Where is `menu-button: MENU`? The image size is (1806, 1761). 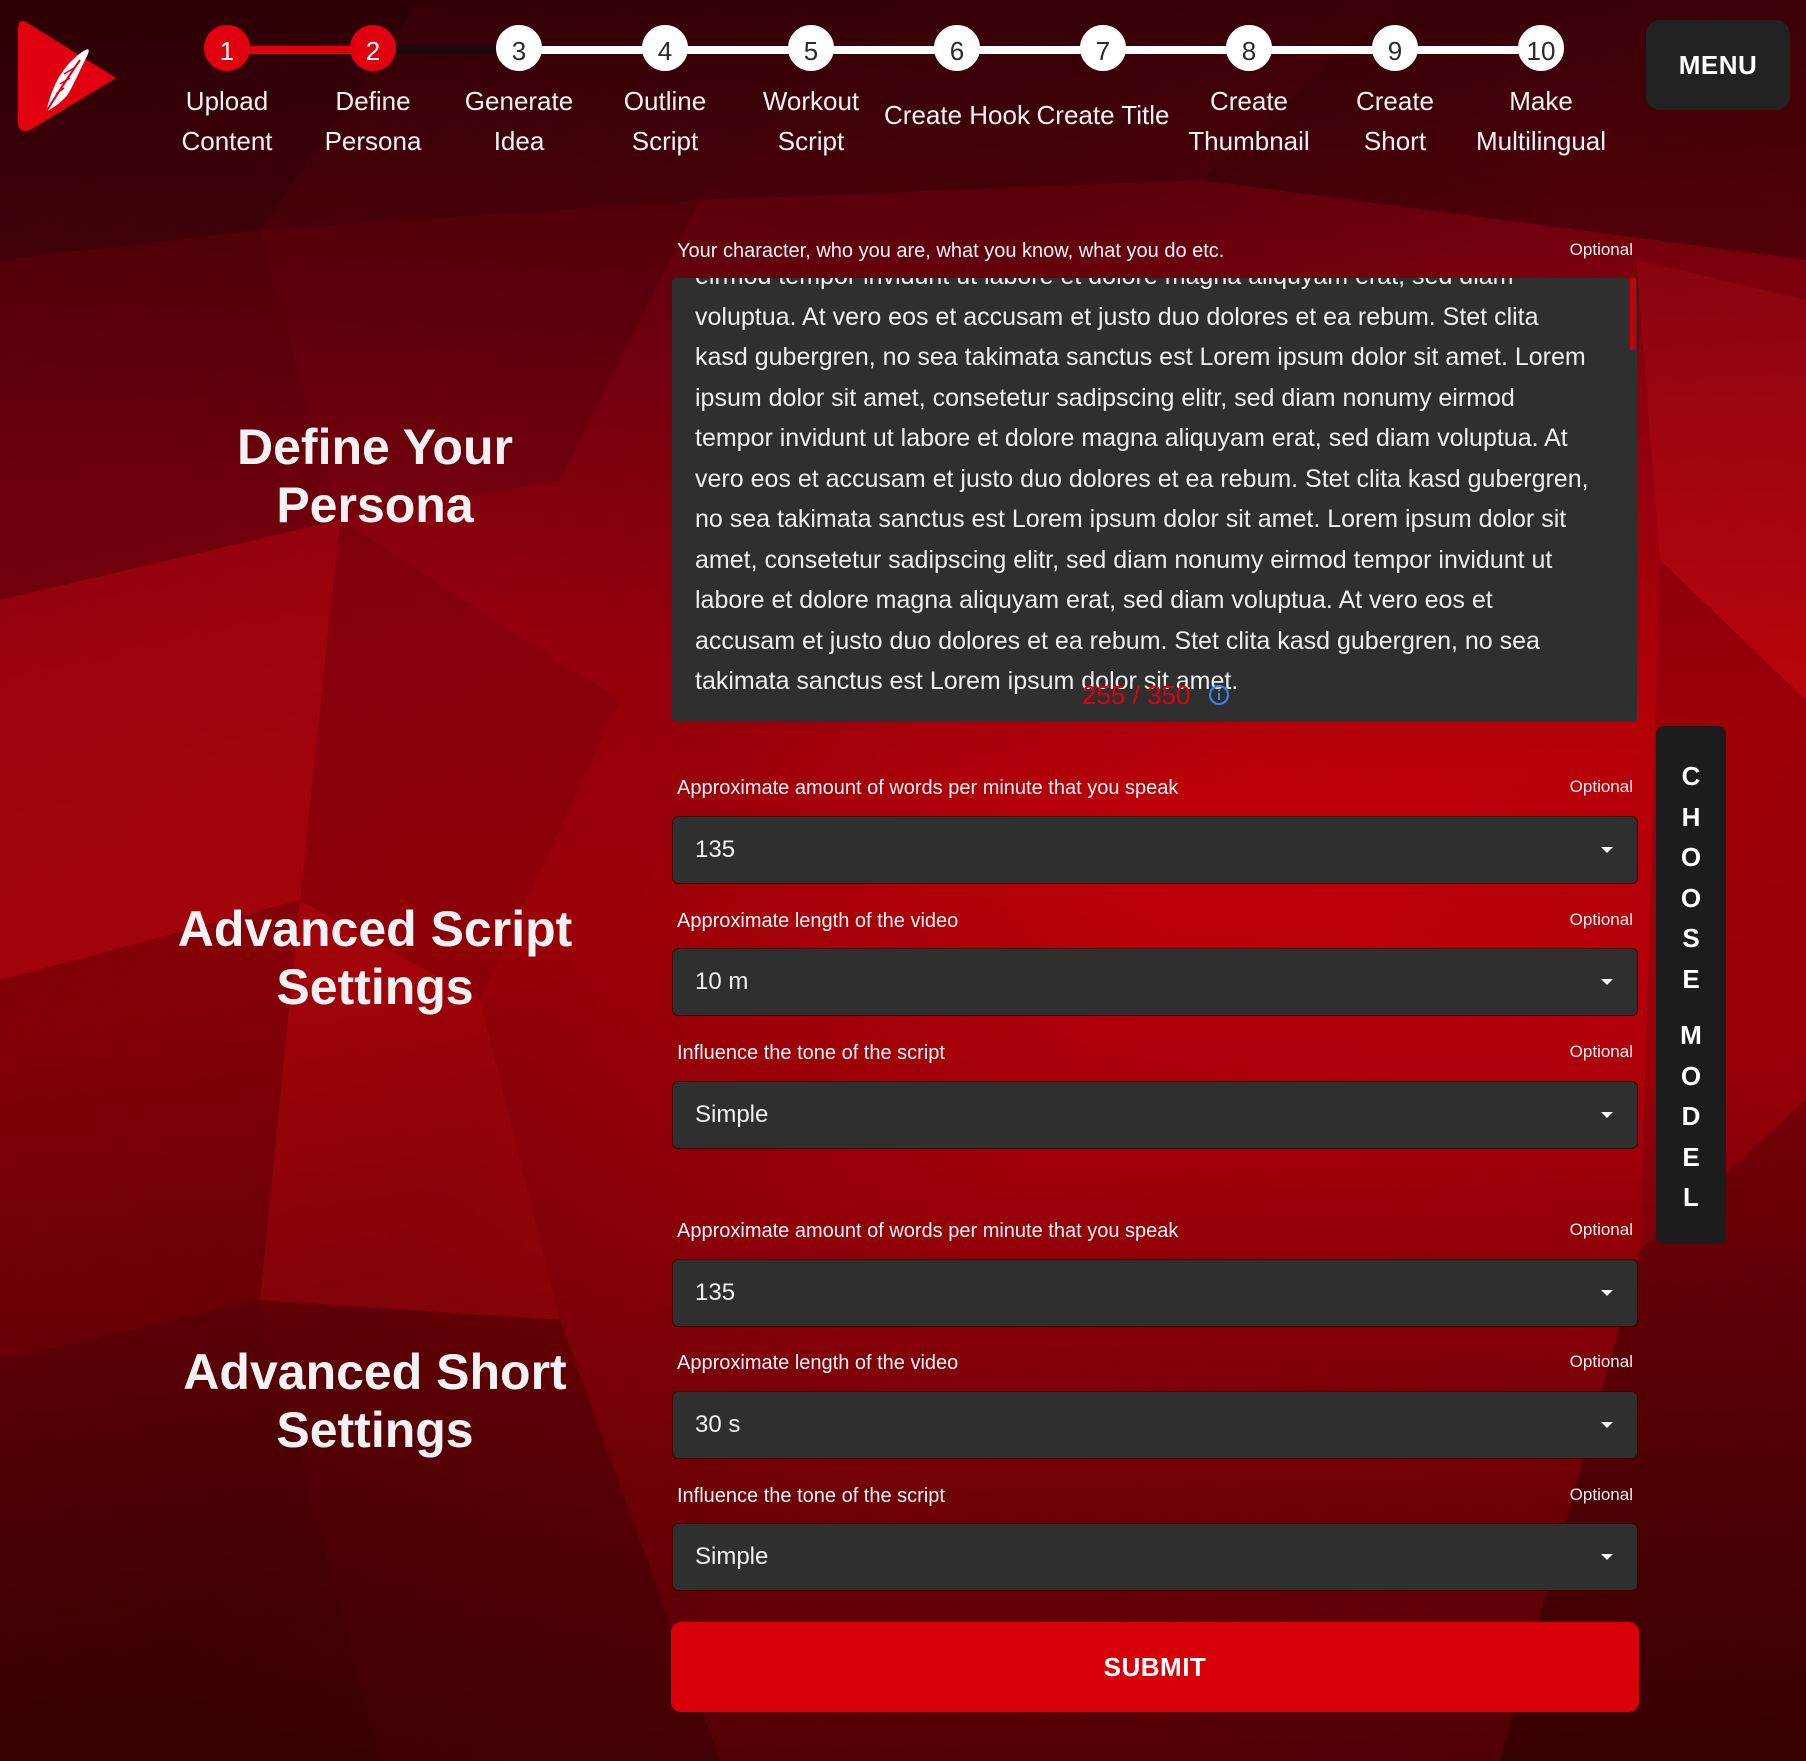 menu-button: MENU is located at coordinates (1718, 65).